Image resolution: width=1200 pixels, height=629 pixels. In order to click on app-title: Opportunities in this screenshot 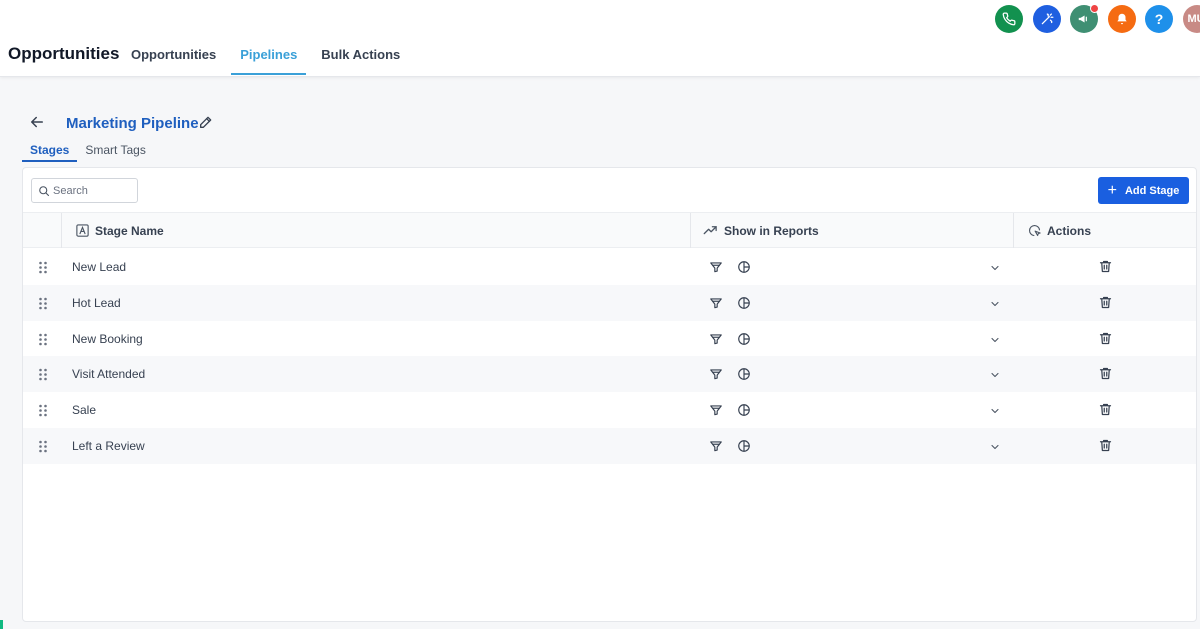, I will do `click(64, 53)`.